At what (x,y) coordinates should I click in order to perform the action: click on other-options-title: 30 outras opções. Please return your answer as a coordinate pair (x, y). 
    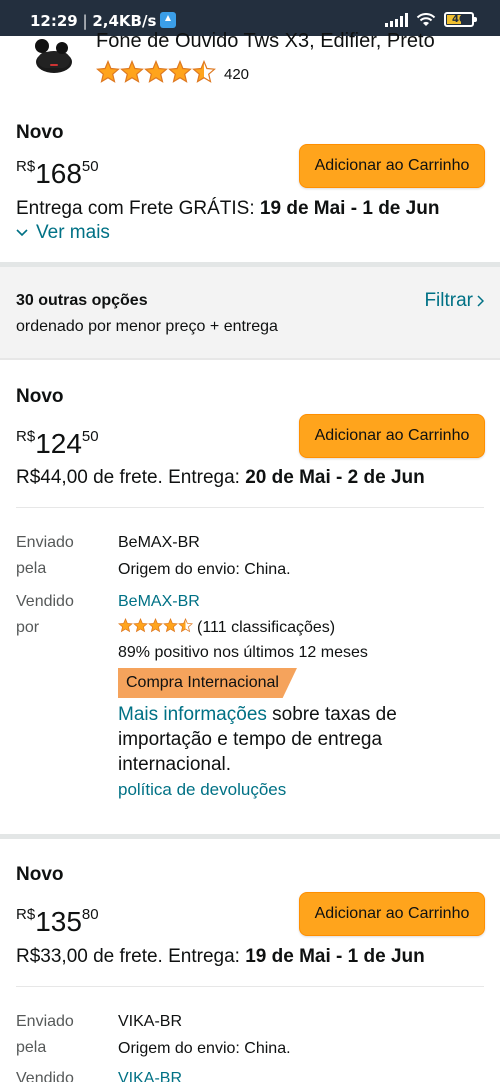
    Looking at the image, I should click on (82, 300).